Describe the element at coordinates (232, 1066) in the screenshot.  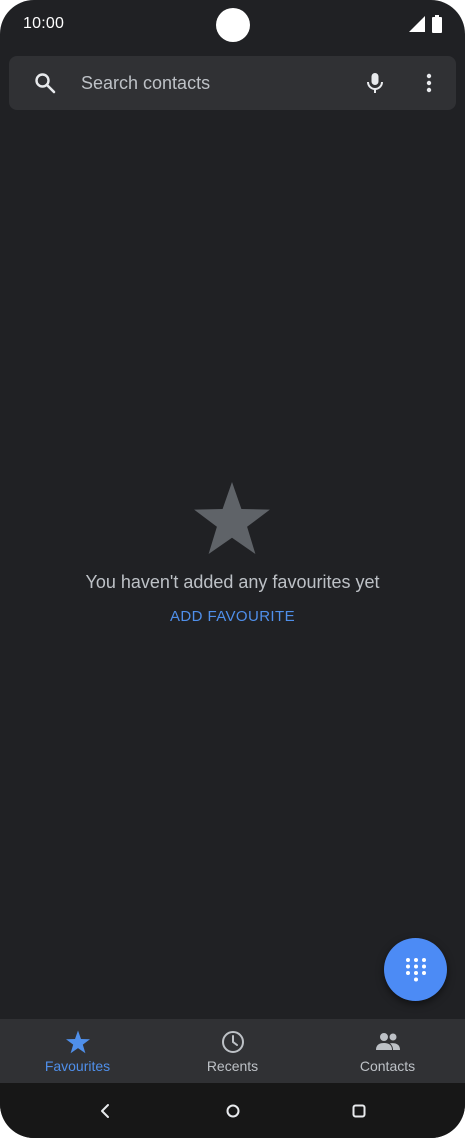
I see `tab-label: Recents` at that location.